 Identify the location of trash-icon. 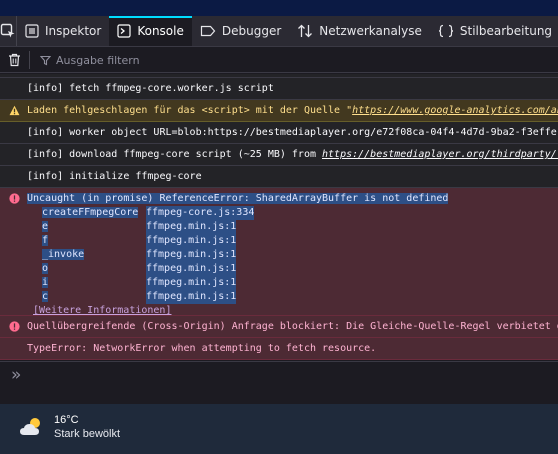
(14, 60).